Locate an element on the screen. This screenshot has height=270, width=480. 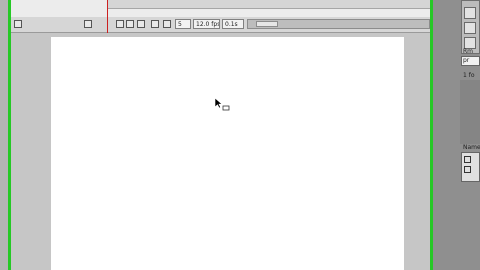
panel-label-4: Name is located at coordinates (471, 147).